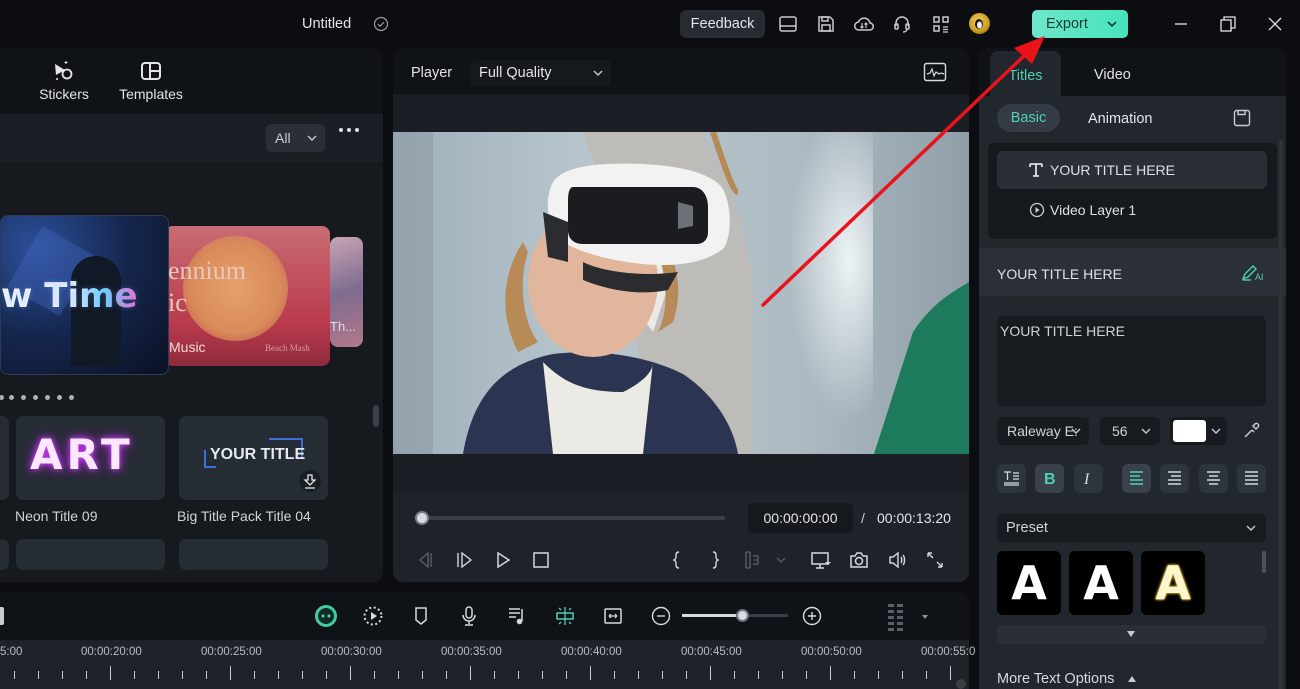 The image size is (1300, 689). I want to click on timeline-edge-handle, so click(2, 616).